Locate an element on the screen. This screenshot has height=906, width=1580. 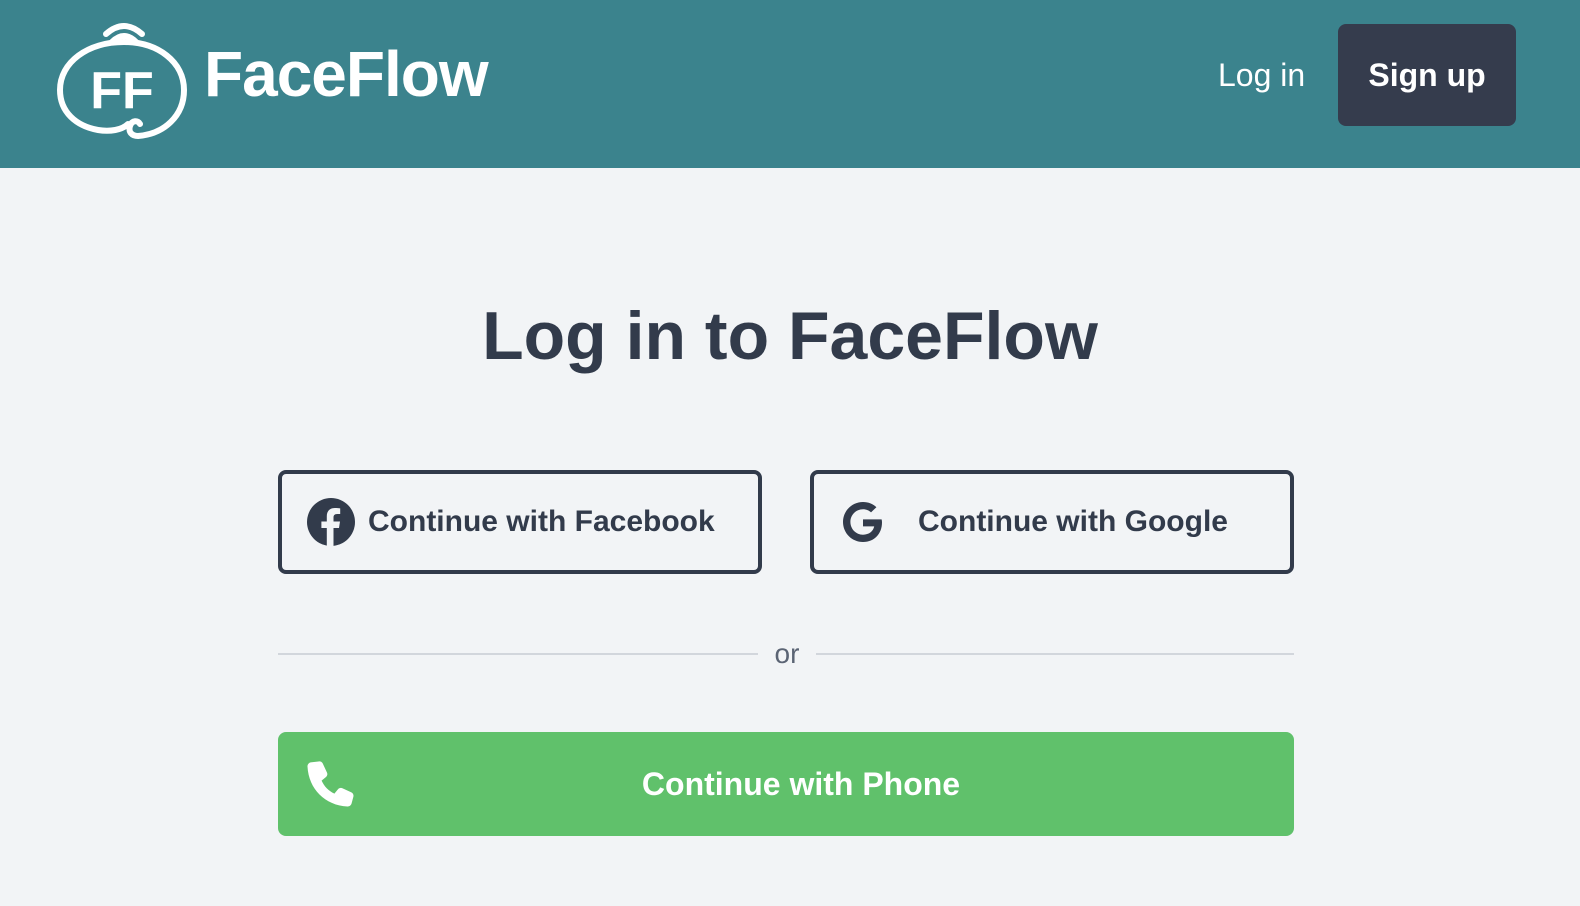
header-login-link: Log in is located at coordinates (1261, 75).